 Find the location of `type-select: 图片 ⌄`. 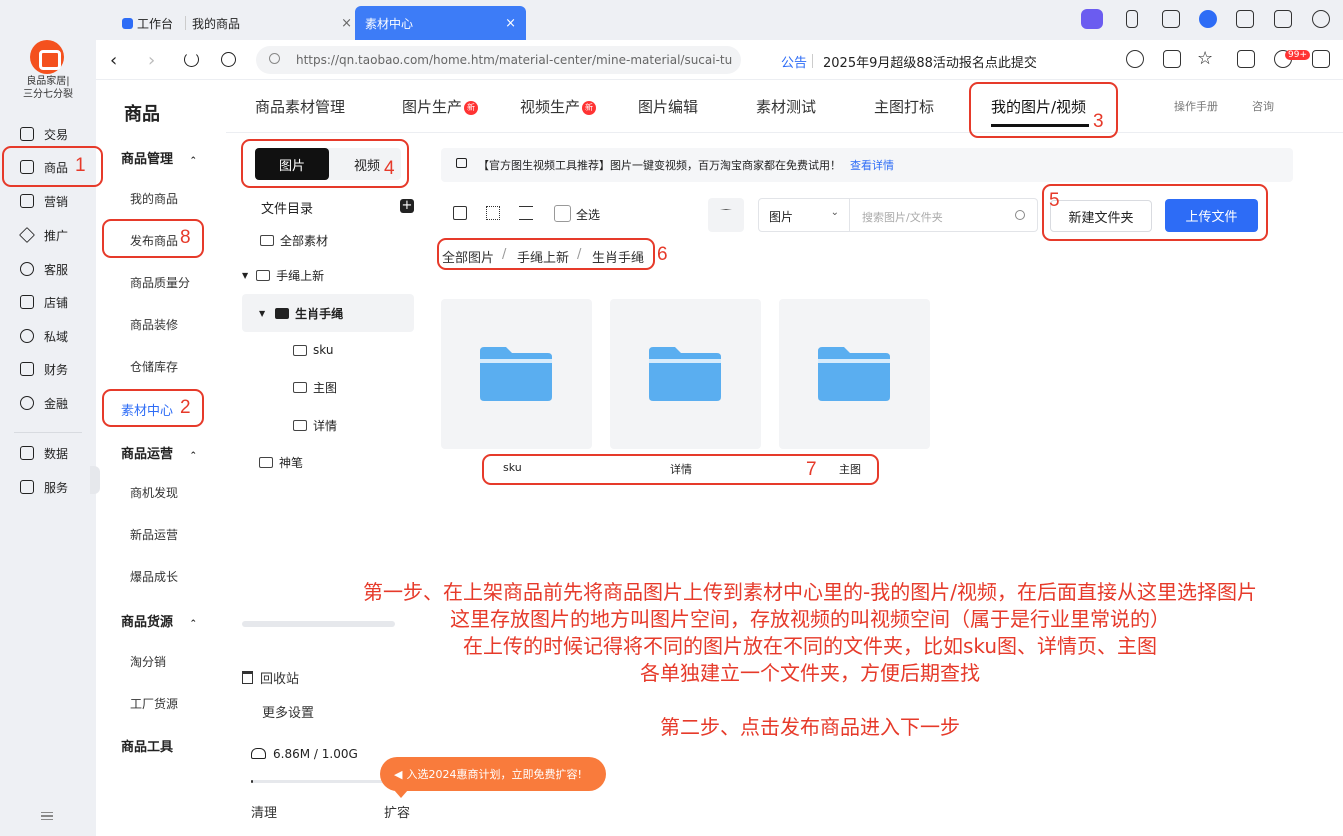

type-select: 图片 ⌄ is located at coordinates (804, 215).